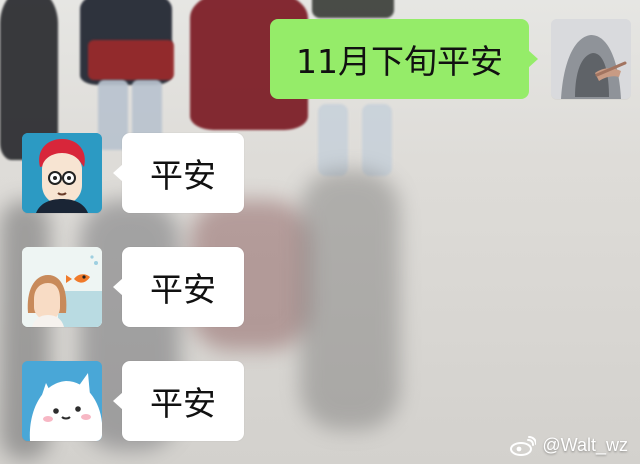 Image resolution: width=640 pixels, height=464 pixels. I want to click on sent-message-row: 11月下旬平安, so click(450, 59).